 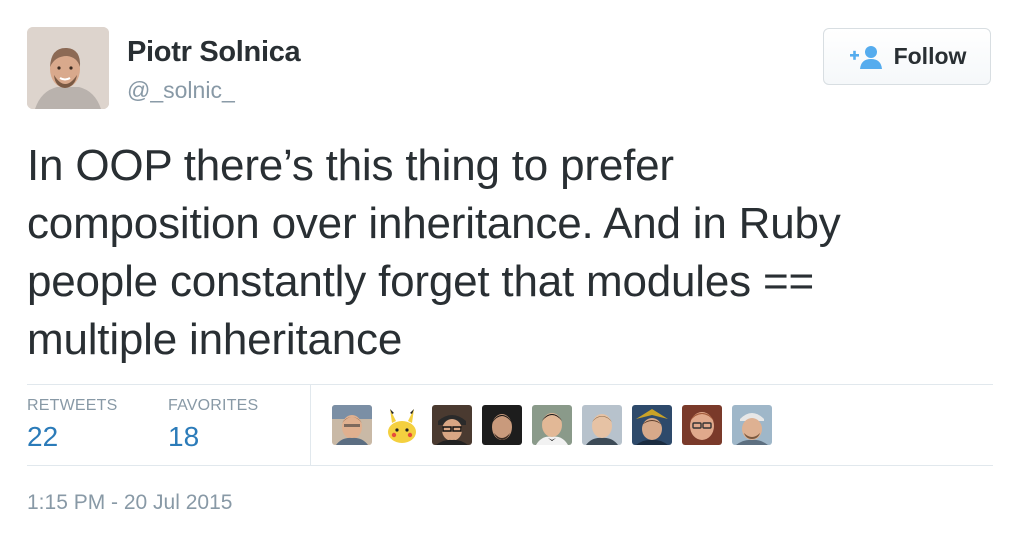 What do you see at coordinates (752, 425) in the screenshot?
I see `user-avatar-9-icon` at bounding box center [752, 425].